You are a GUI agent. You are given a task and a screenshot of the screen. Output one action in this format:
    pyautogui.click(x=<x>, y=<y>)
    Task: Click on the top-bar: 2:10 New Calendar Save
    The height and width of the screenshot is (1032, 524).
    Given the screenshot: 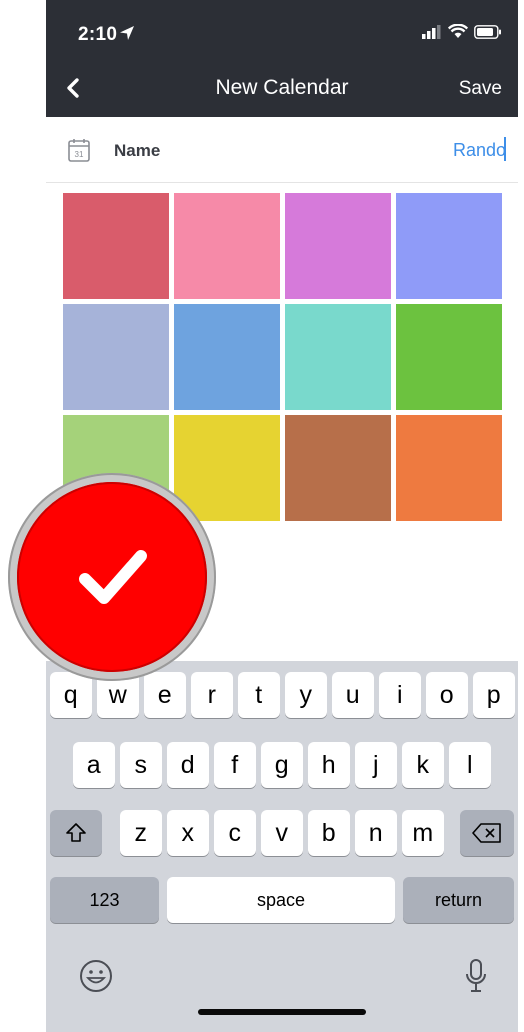 What is the action you would take?
    pyautogui.click(x=282, y=58)
    